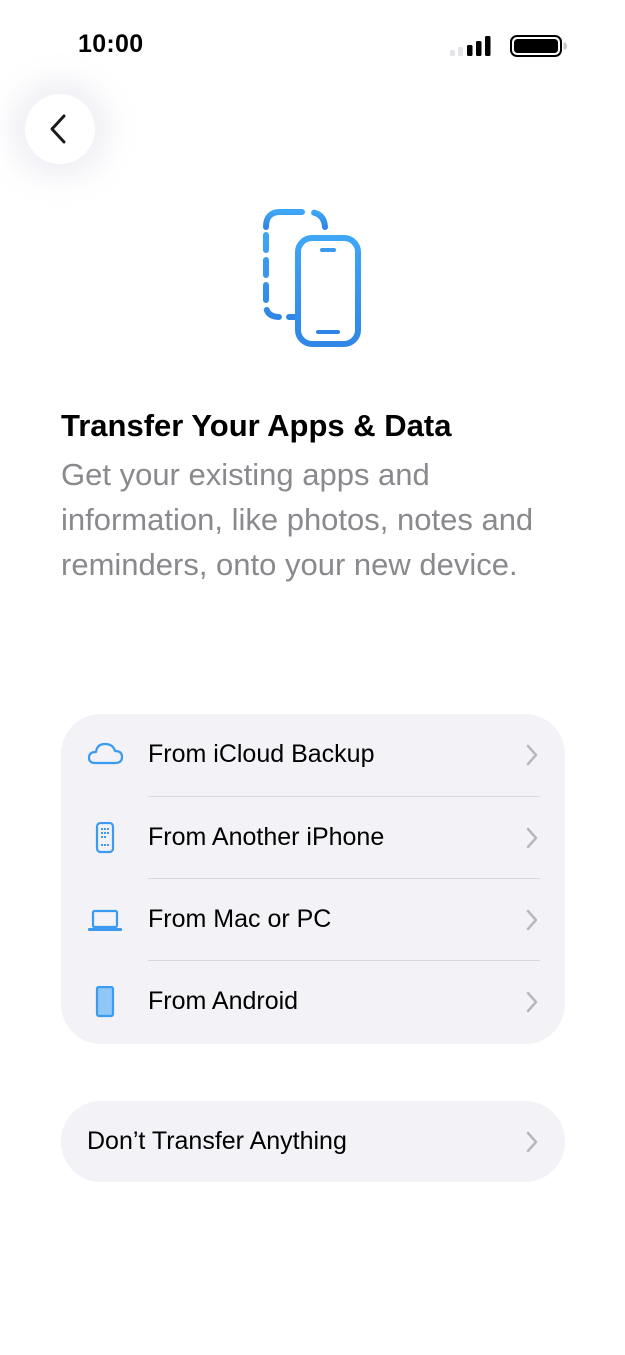  Describe the element at coordinates (256, 425) in the screenshot. I see `page-title: Transfer Your Apps & Data` at that location.